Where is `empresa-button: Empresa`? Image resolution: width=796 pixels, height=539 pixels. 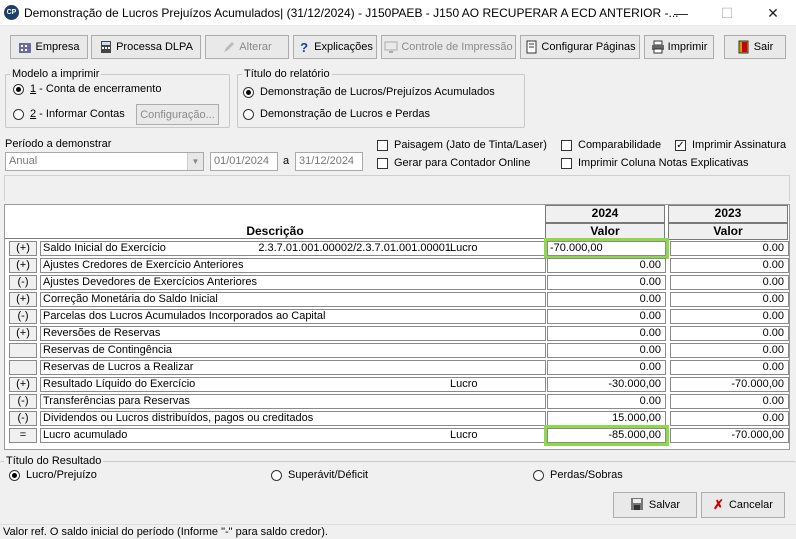
empresa-button: Empresa is located at coordinates (49, 47).